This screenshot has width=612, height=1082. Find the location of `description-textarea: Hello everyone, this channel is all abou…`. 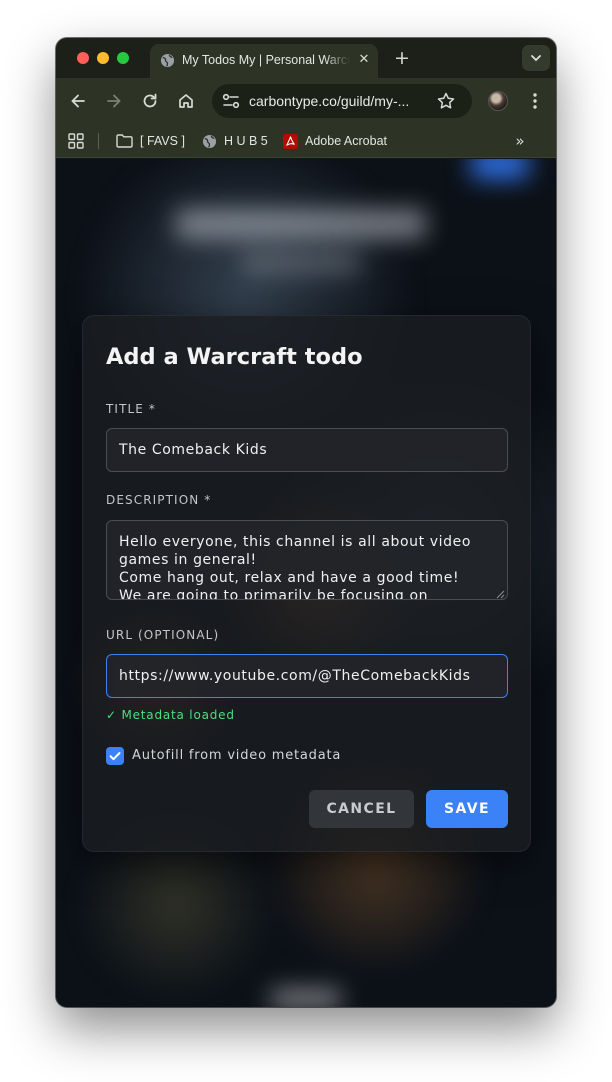

description-textarea: Hello everyone, this channel is all abou… is located at coordinates (307, 560).